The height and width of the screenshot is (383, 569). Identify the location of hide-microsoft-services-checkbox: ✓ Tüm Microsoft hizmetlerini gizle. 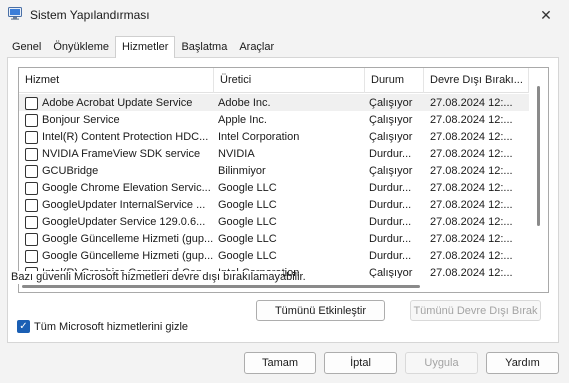
(102, 326).